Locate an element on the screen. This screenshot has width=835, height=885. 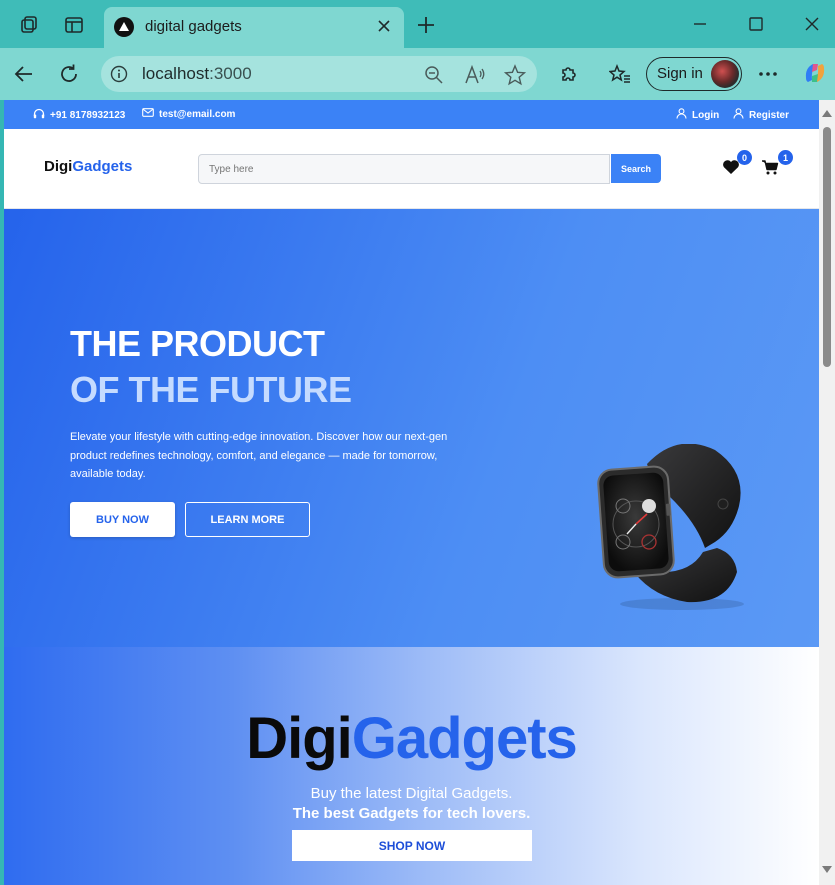
read-aloud-icon is located at coordinates (475, 75).